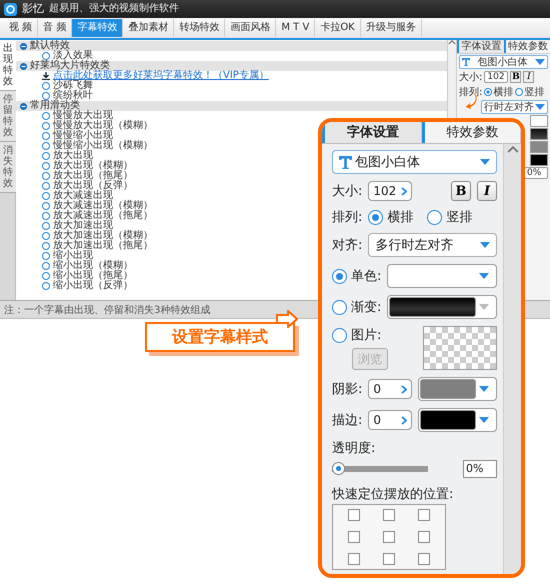  What do you see at coordinates (83, 136) in the screenshot?
I see `effect-label: 慢慢缩小出现` at bounding box center [83, 136].